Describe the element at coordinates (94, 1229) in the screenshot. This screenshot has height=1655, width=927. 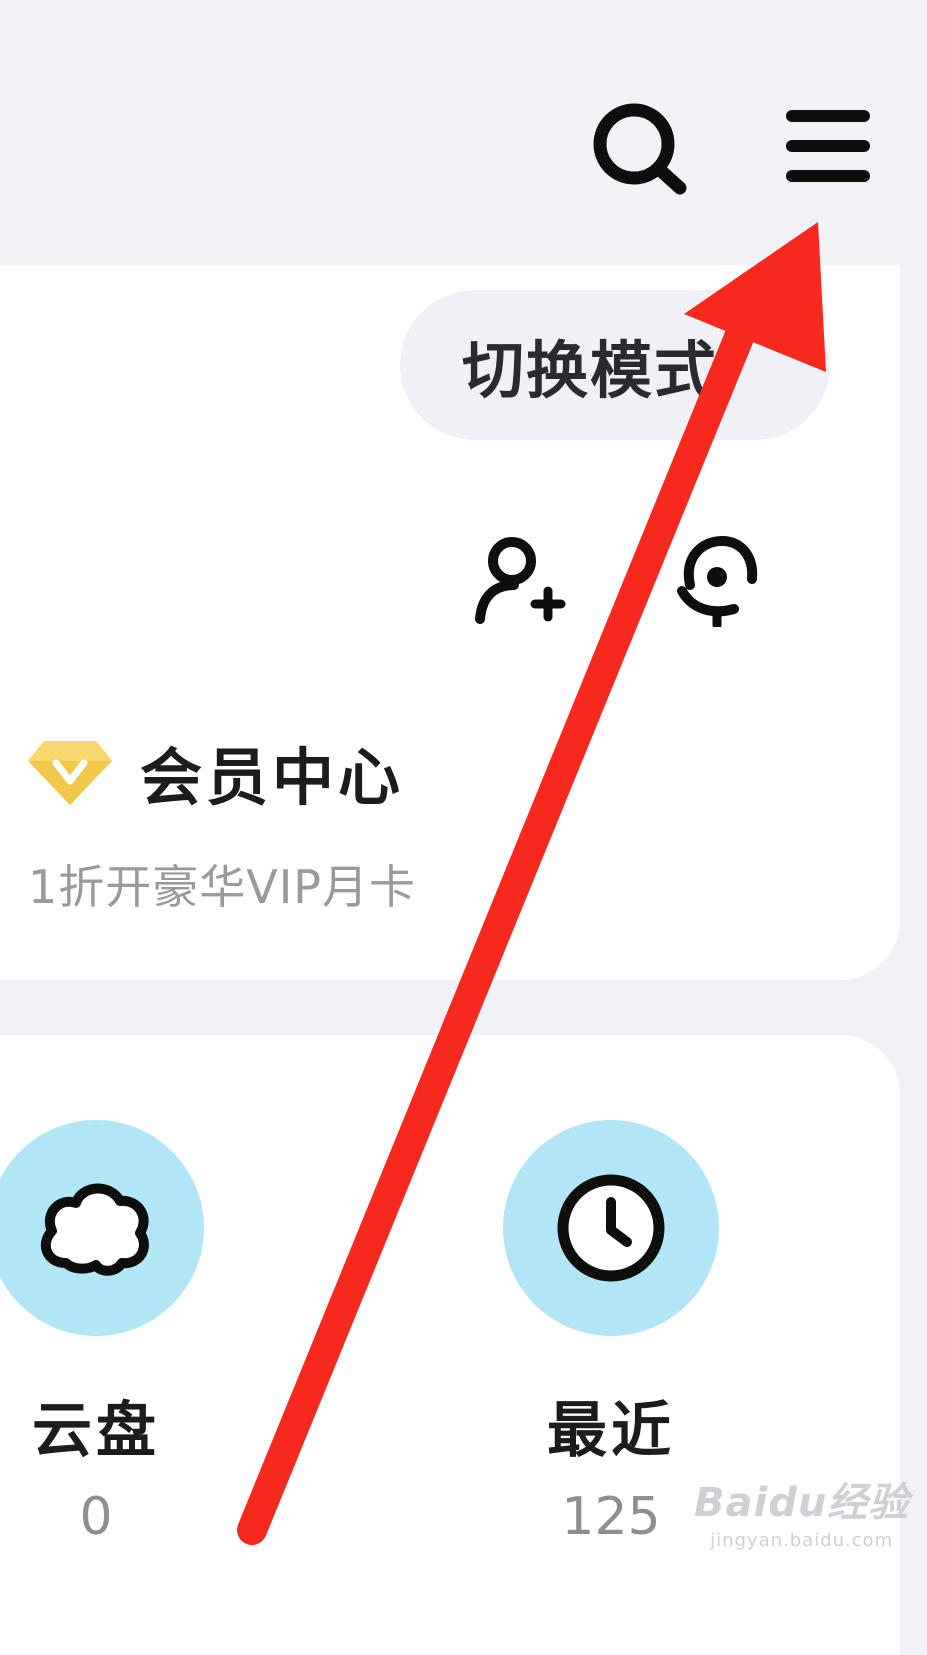
I see `cloud-icon` at that location.